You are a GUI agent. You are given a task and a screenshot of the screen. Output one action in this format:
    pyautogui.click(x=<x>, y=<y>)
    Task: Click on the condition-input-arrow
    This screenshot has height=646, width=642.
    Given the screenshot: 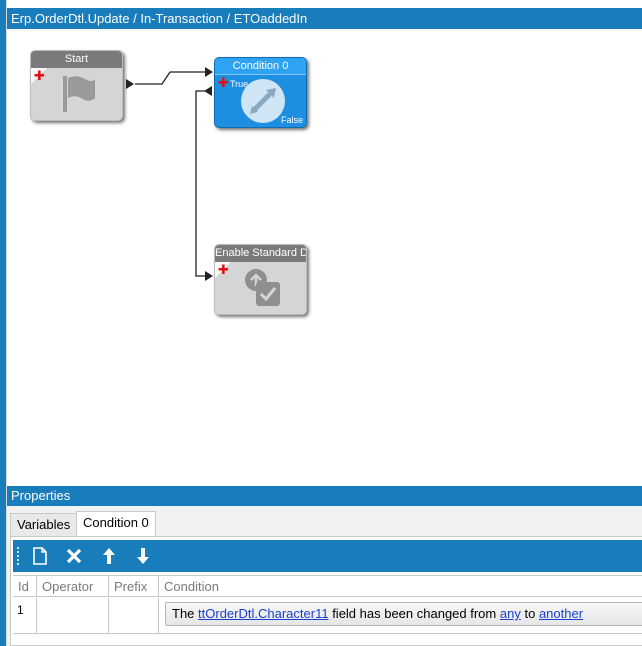 What is the action you would take?
    pyautogui.click(x=209, y=72)
    